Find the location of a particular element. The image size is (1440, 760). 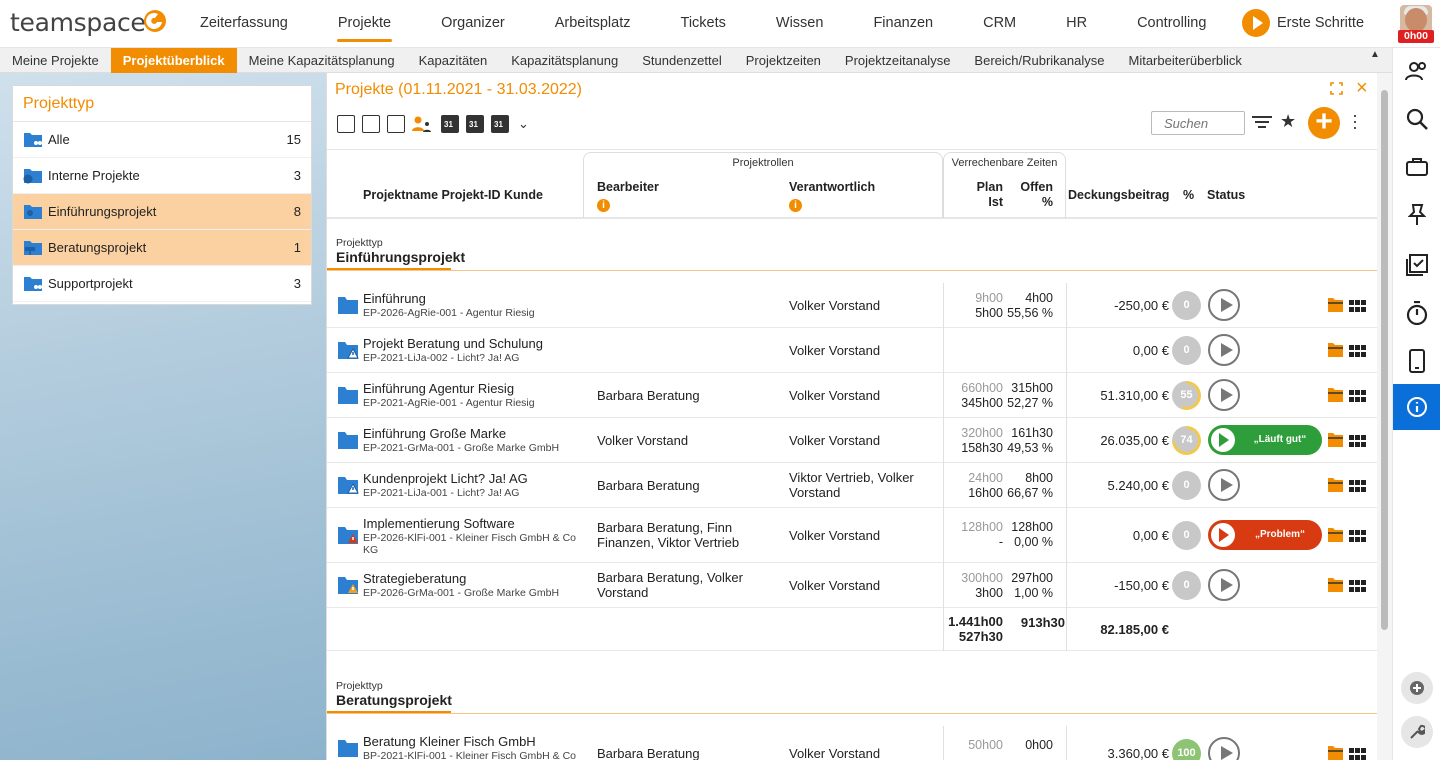

subnav-kapazitaetsplanung: Kapazitätsplanung is located at coordinates (564, 60).